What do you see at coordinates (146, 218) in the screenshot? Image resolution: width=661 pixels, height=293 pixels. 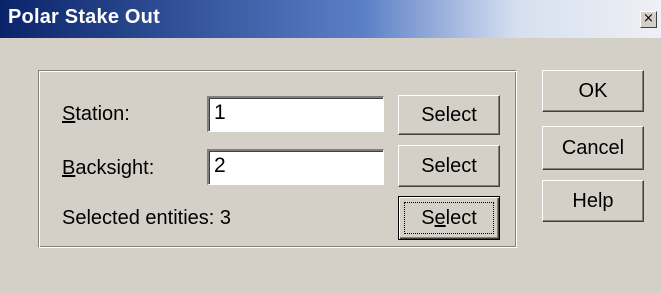 I see `selected-entities-label: Selected entities: 3` at bounding box center [146, 218].